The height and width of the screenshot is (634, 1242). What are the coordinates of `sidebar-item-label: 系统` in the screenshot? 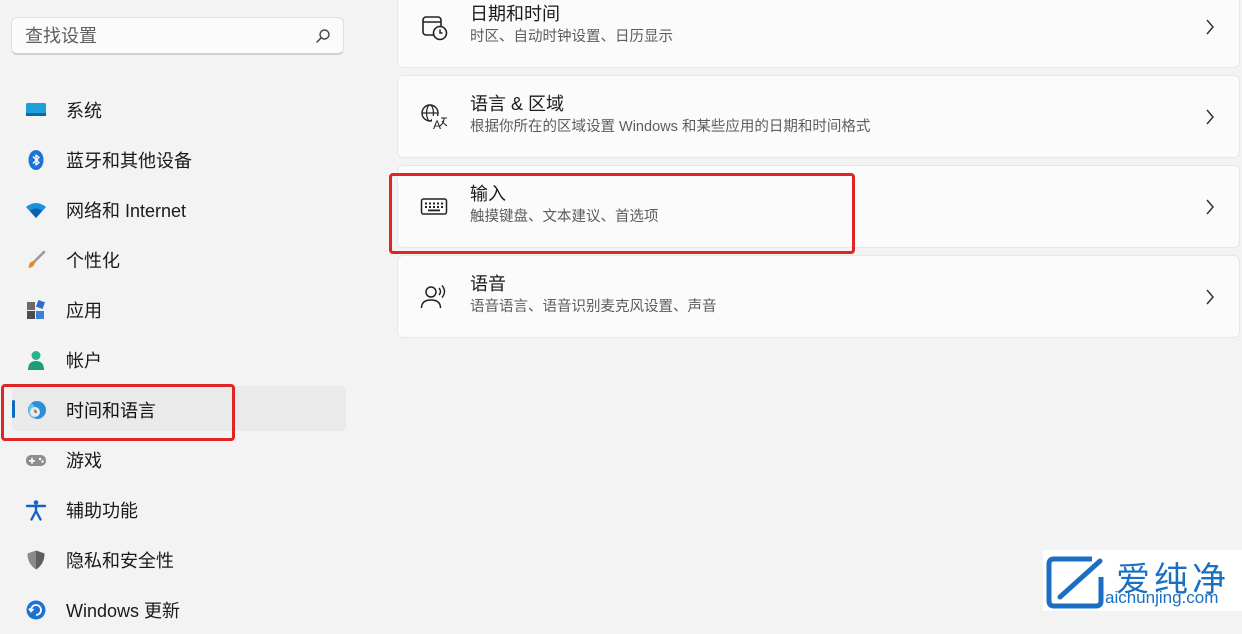 It's located at (84, 111).